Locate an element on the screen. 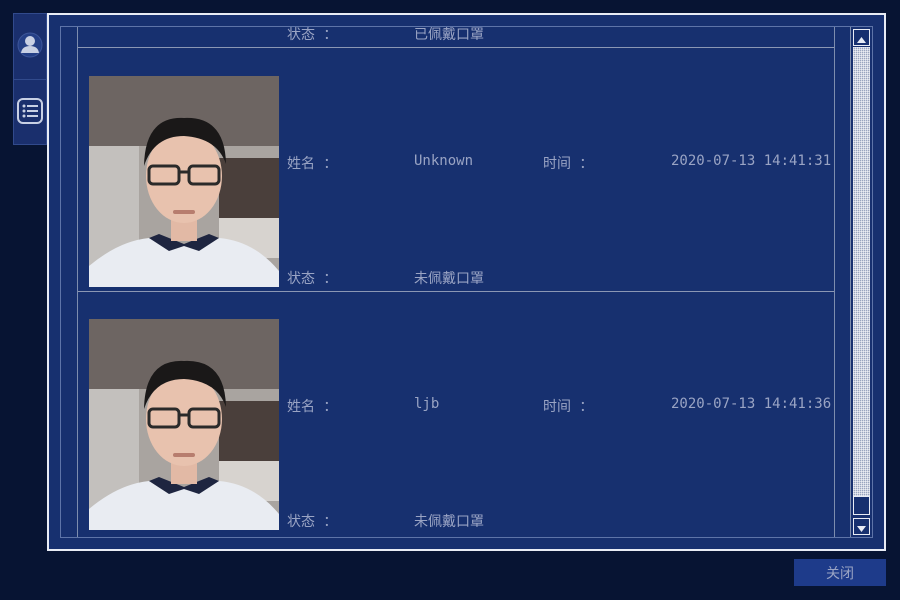  side-tab-list is located at coordinates (30, 112).